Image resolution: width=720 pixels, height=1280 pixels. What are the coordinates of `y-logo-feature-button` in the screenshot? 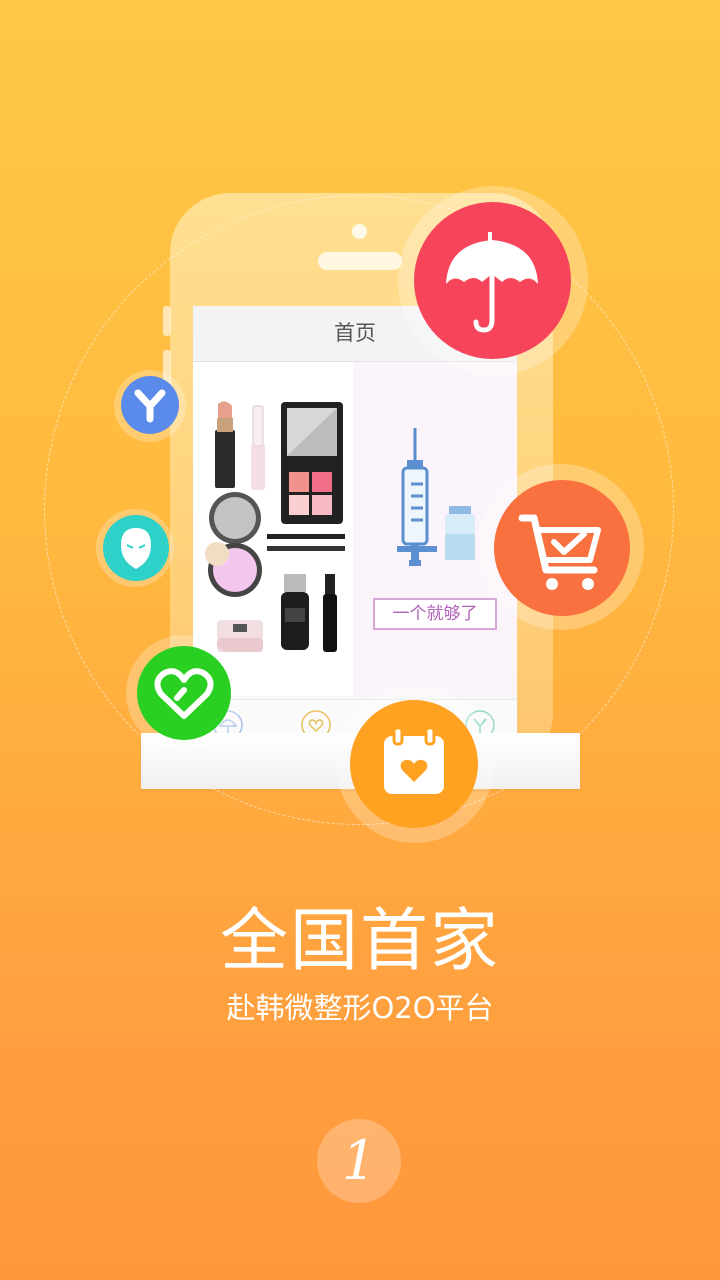 It's located at (150, 405).